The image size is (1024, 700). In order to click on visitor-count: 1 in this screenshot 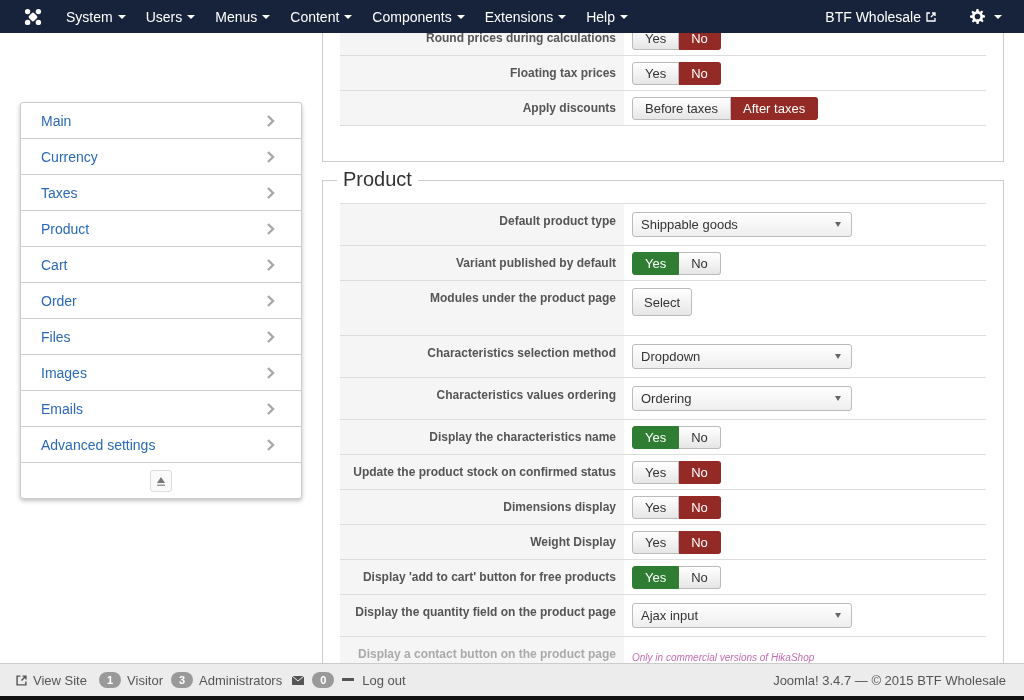, I will do `click(110, 680)`.